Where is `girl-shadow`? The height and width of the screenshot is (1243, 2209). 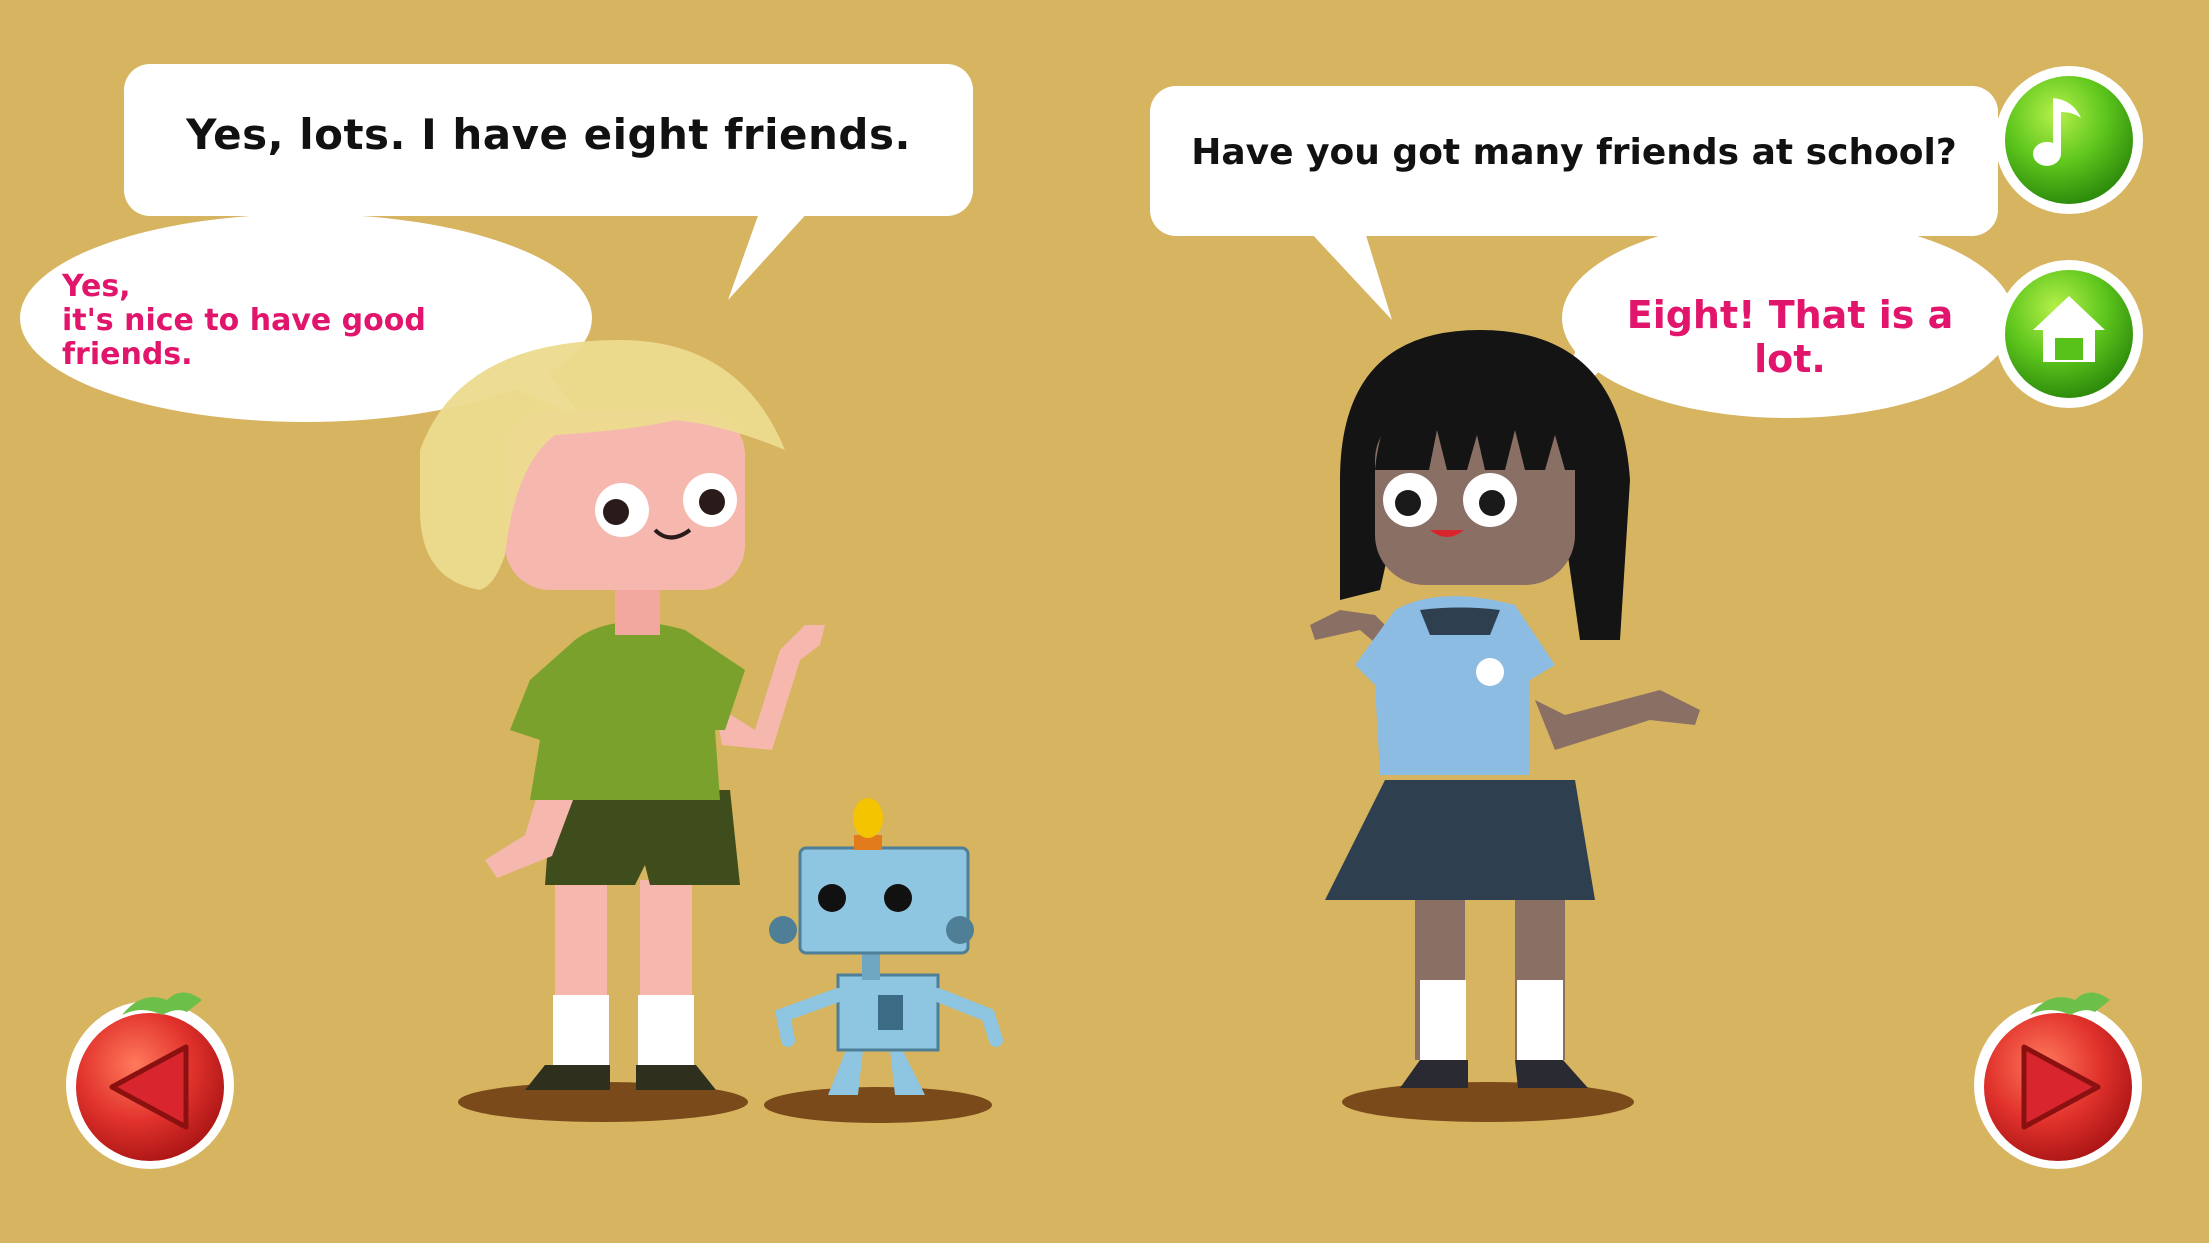 girl-shadow is located at coordinates (1488, 1102).